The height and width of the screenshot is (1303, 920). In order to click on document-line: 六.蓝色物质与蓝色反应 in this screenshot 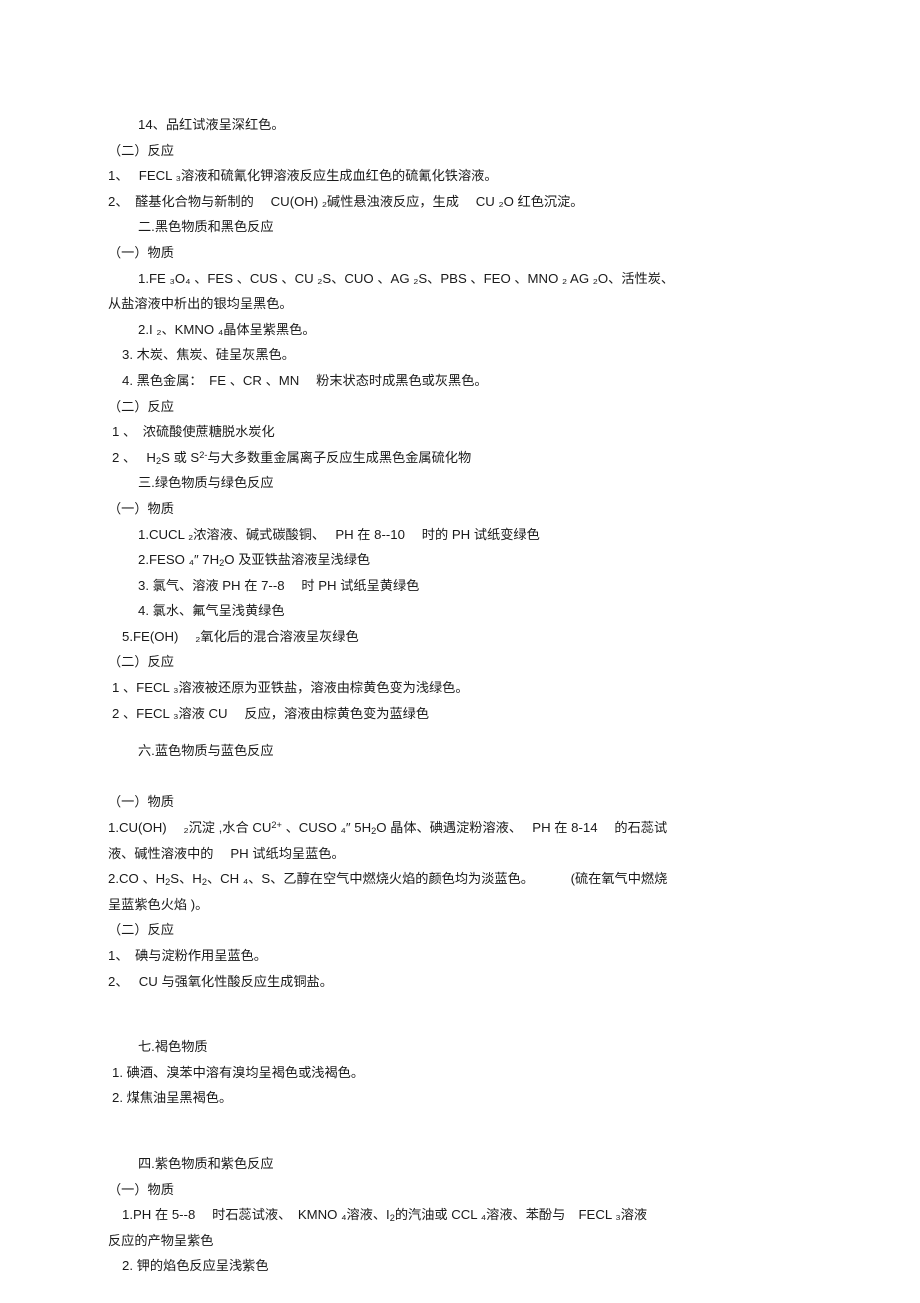, I will do `click(206, 751)`.